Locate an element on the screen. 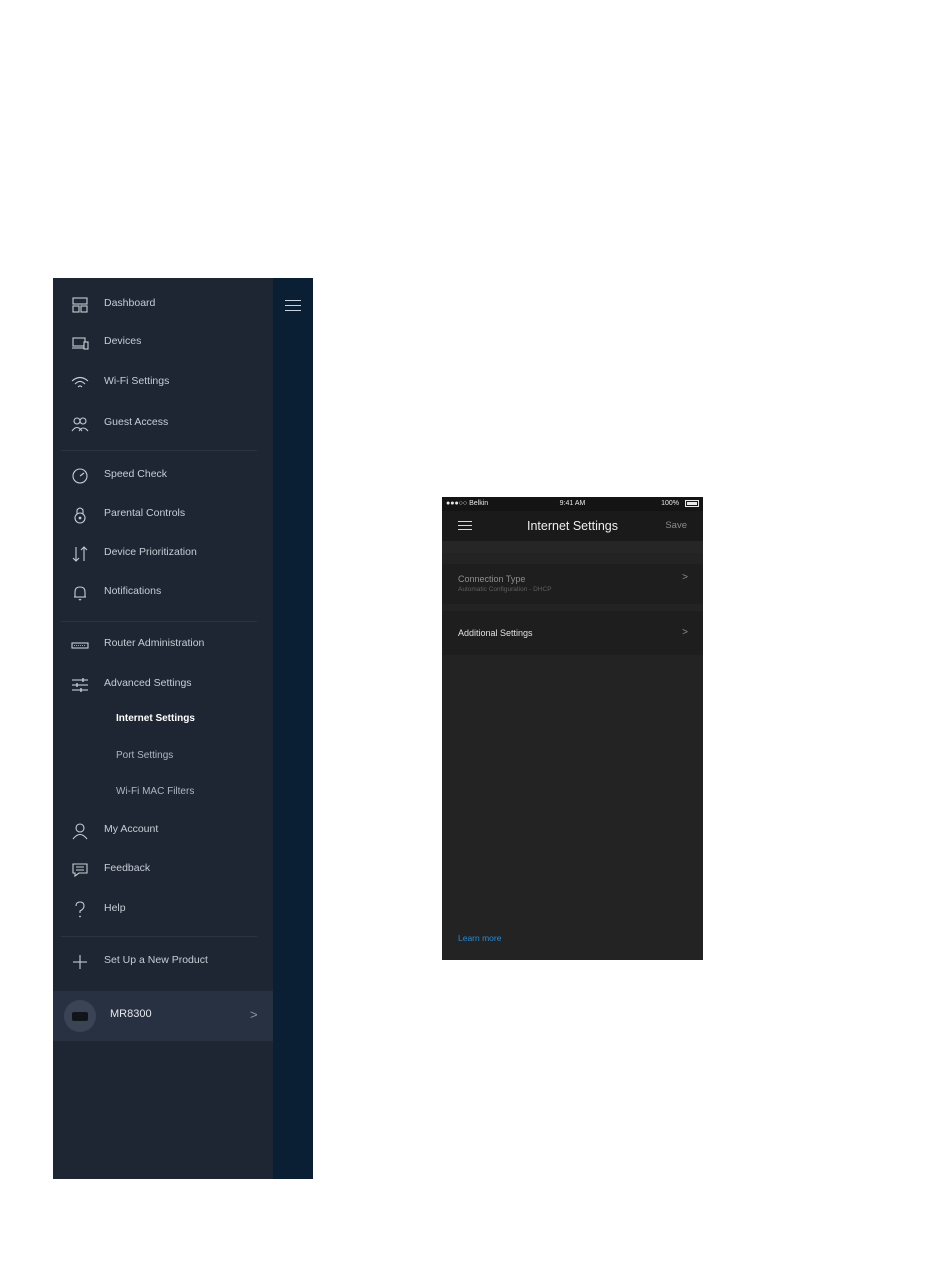  nav-label: Dashboard is located at coordinates (130, 303).